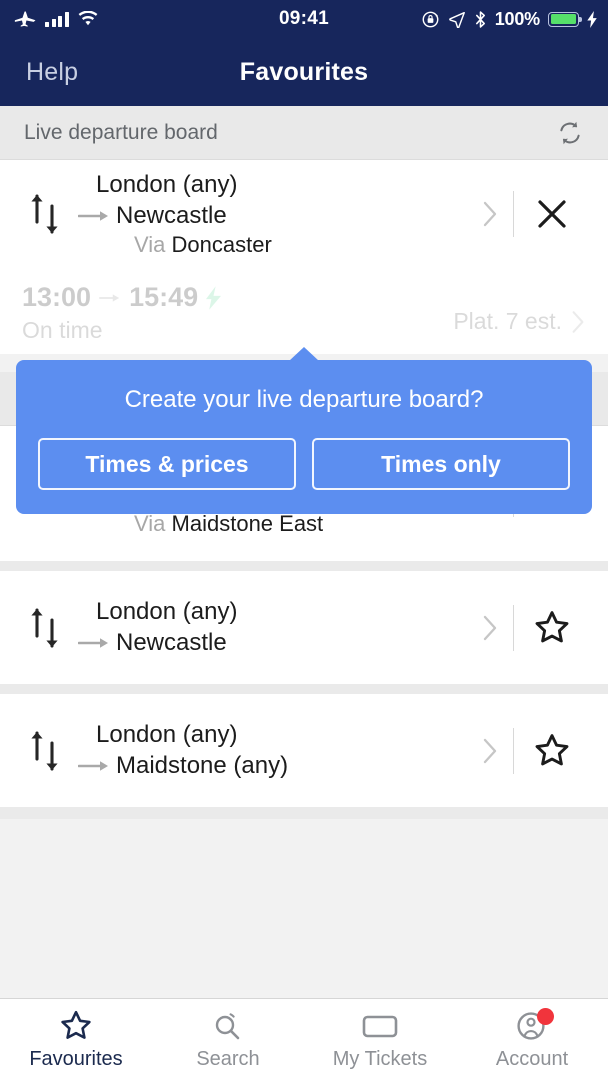  Describe the element at coordinates (214, 297) in the screenshot. I see `lightning-bolt-icon` at that location.